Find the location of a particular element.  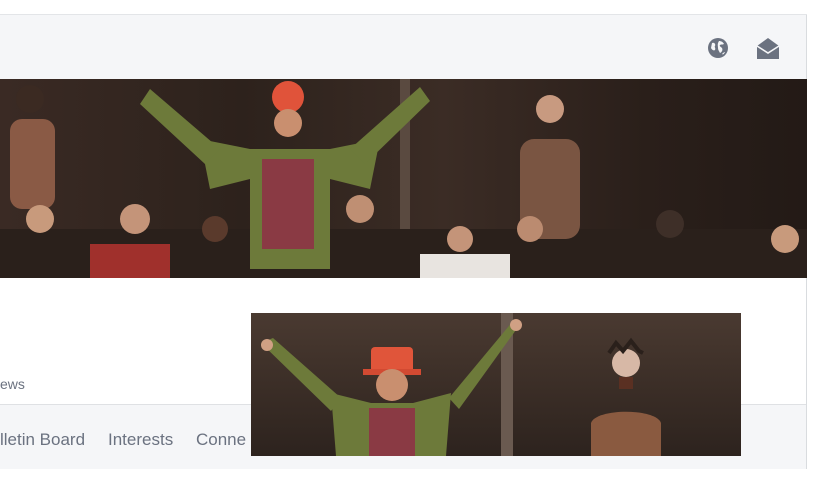

tab-bulletin-board: lletin Board is located at coordinates (42, 440).